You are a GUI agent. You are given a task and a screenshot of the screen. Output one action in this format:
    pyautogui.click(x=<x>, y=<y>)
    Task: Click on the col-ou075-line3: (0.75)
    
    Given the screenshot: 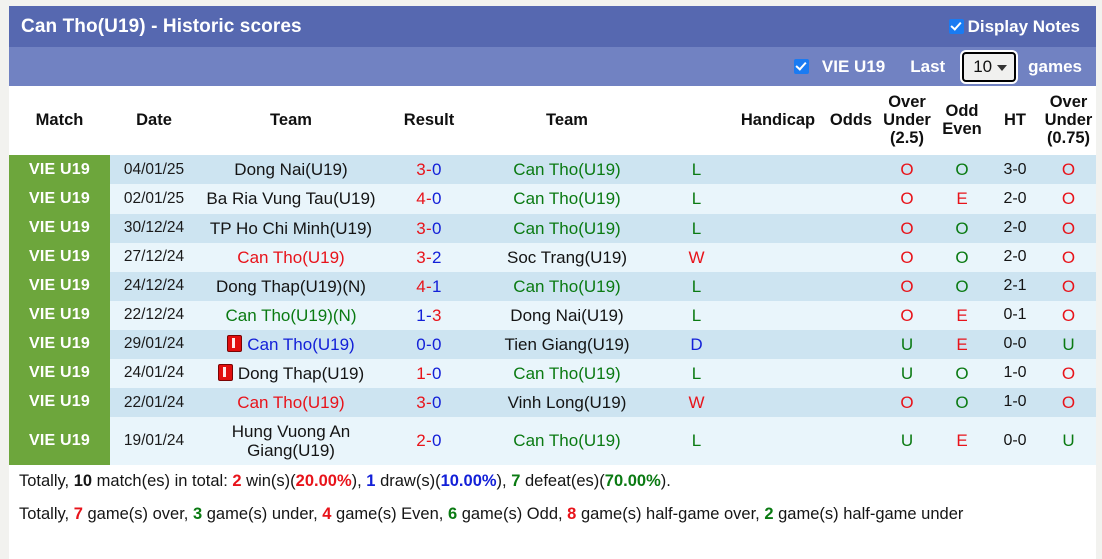 What is the action you would take?
    pyautogui.click(x=1068, y=137)
    